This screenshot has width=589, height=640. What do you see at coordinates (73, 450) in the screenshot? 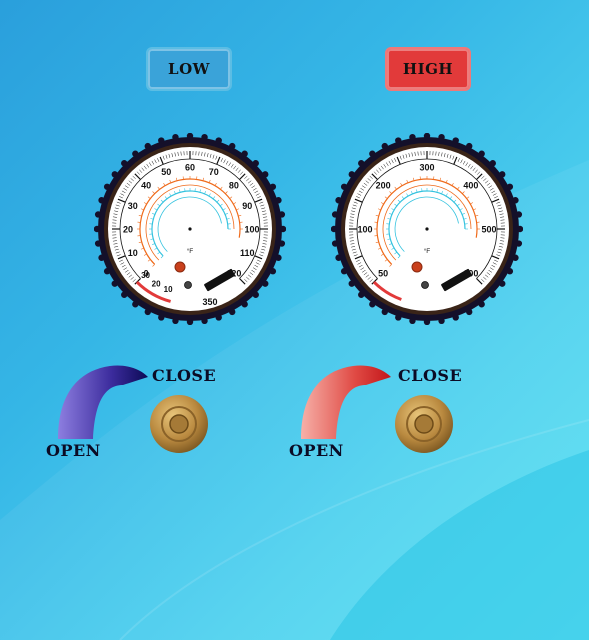
I see `low-valve-open-label: OPEN` at bounding box center [73, 450].